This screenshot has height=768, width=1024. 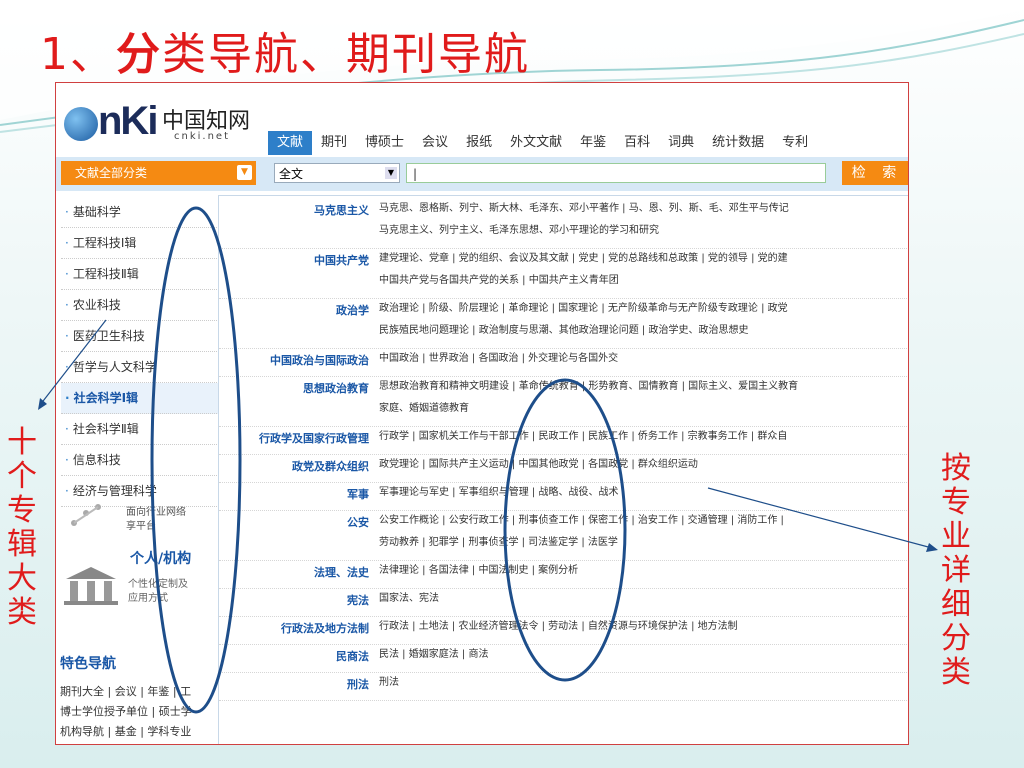 I want to click on feature-row: 期刊大全 | 会议 | 年鉴 | 工, so click(x=125, y=691).